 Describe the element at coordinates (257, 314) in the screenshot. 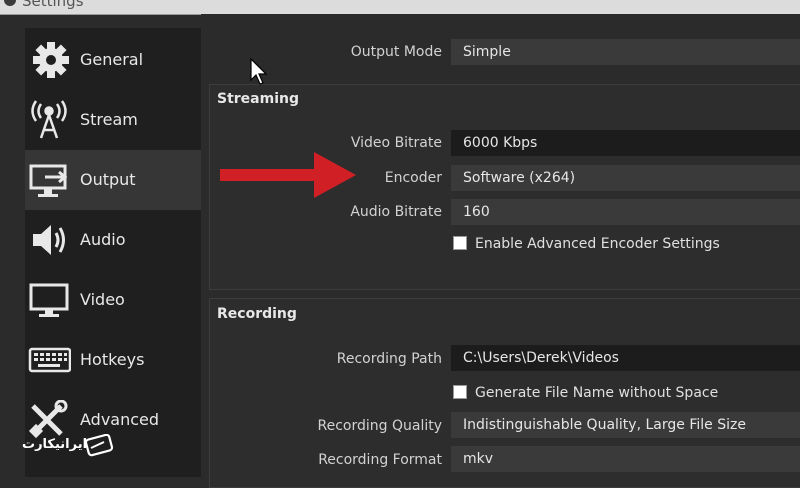

I see `recording-group-title: Recording` at that location.